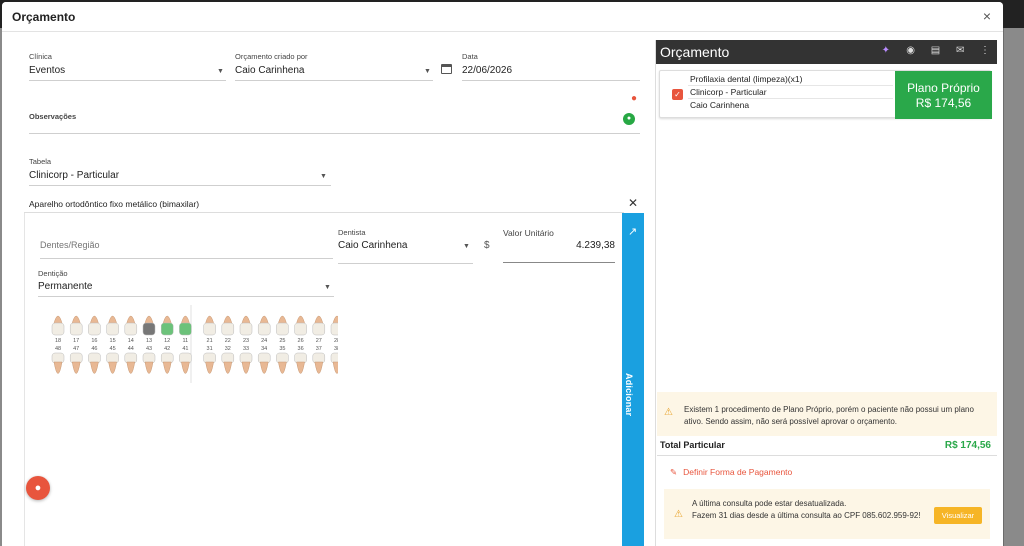 Image resolution: width=1024 pixels, height=546 pixels. Describe the element at coordinates (74, 175) in the screenshot. I see `tabela-select: Clinicorp - Particular` at that location.